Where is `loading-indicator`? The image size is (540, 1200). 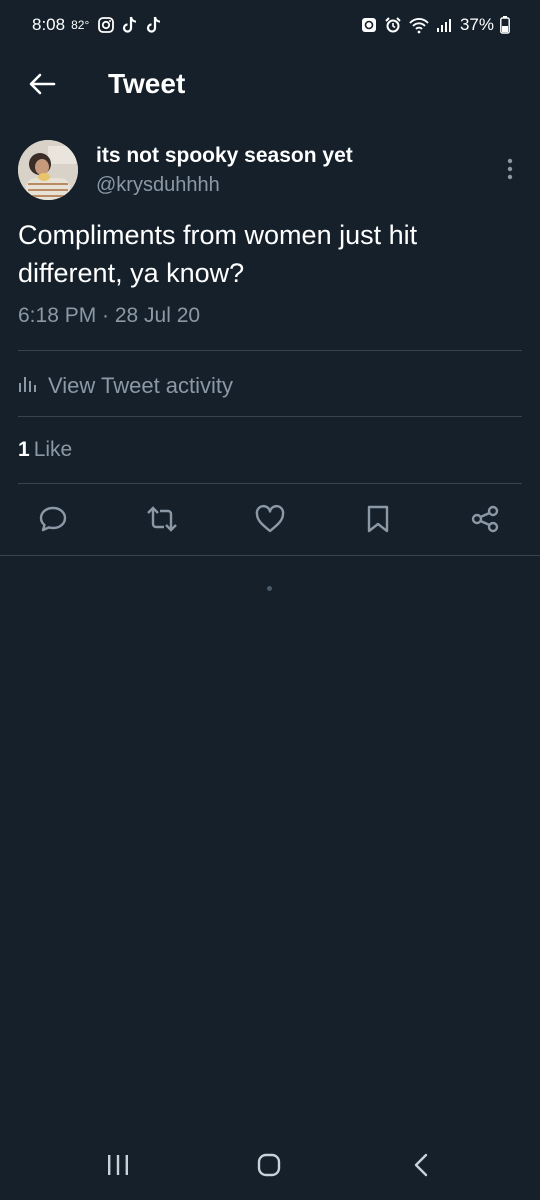 loading-indicator is located at coordinates (269, 588).